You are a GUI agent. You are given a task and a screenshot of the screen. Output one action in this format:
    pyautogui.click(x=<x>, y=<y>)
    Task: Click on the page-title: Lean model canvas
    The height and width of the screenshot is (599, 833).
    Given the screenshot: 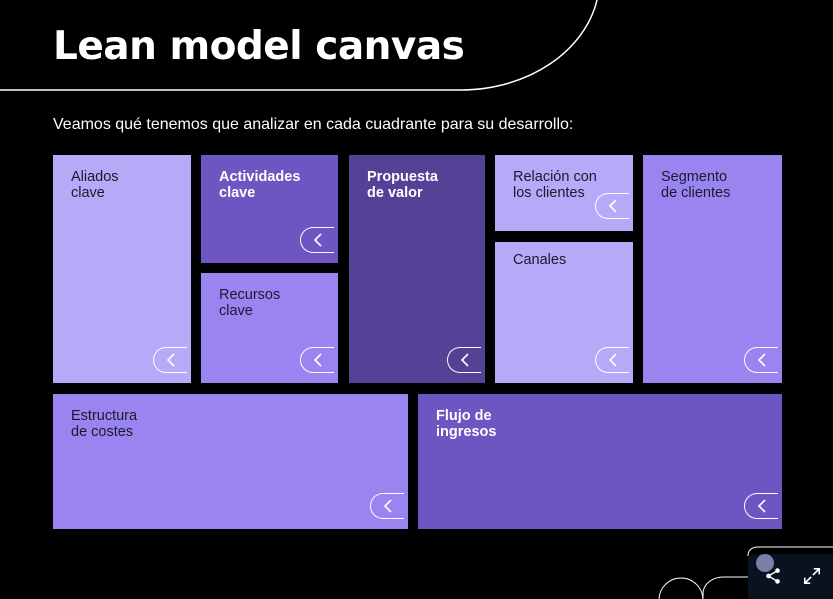 What is the action you would take?
    pyautogui.click(x=259, y=46)
    